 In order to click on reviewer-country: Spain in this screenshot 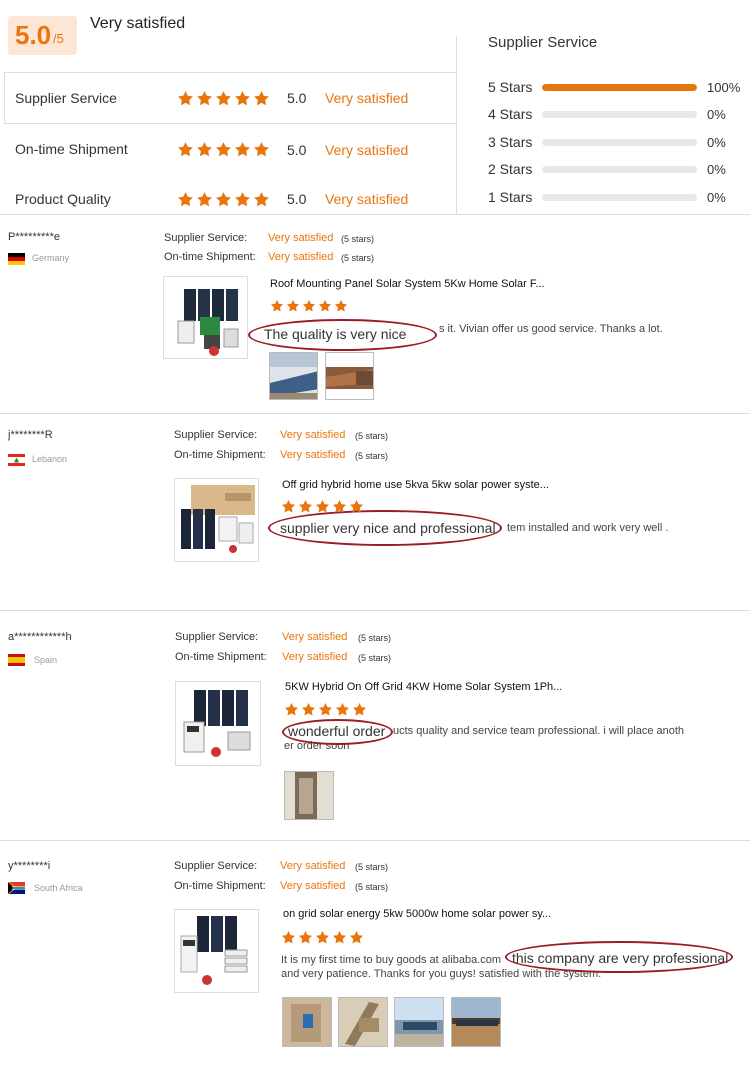, I will do `click(46, 660)`.